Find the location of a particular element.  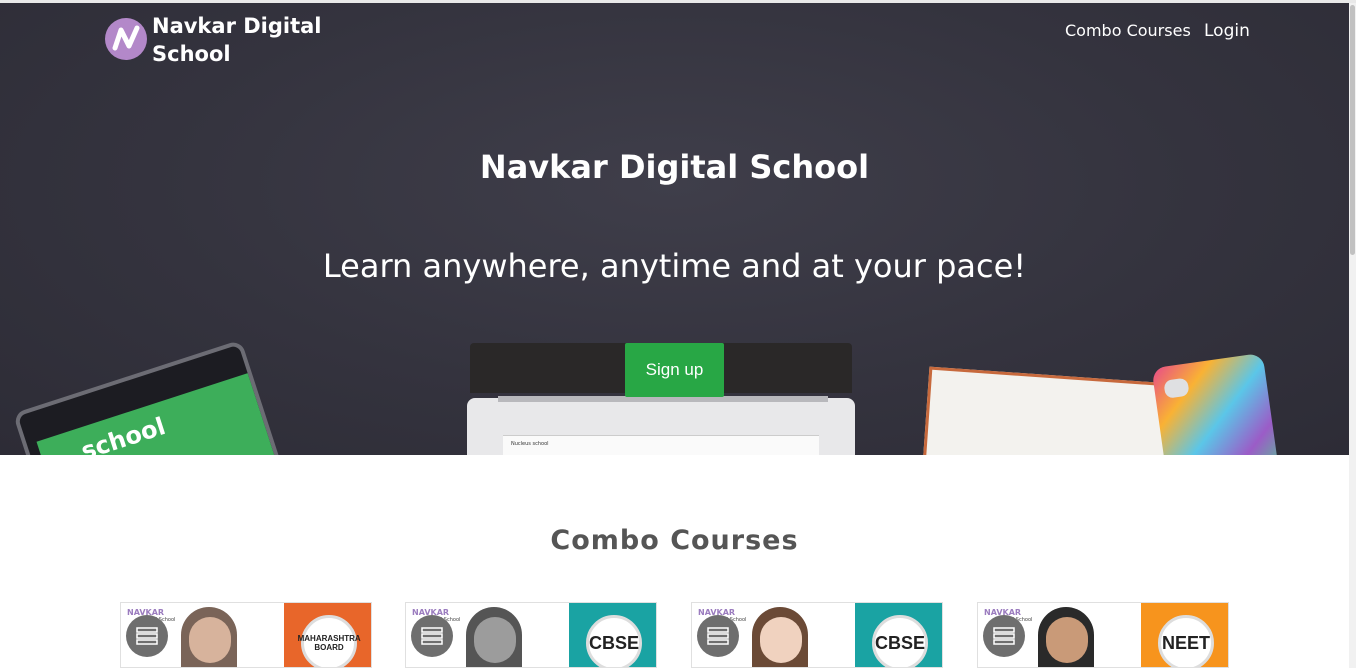

course-card: NAVKAR Digital School NEET is located at coordinates (1103, 635).